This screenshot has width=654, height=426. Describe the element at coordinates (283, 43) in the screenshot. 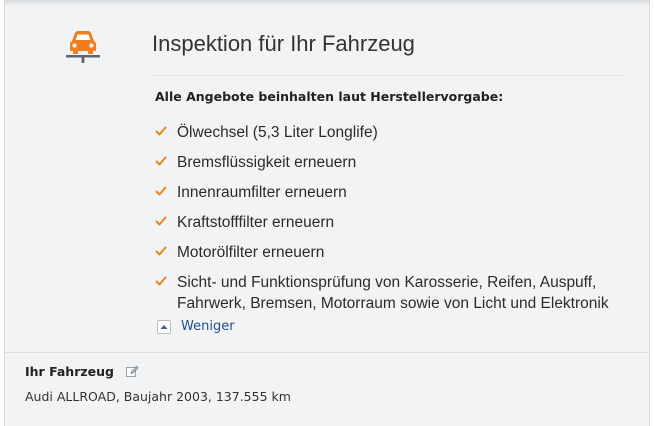

I see `page-title: Inspektion für Ihr Fahrzeug` at that location.